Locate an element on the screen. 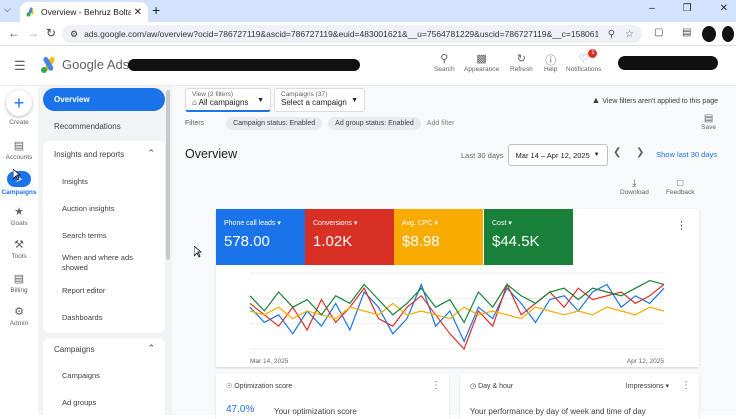  cast-icon: ▤ is located at coordinates (686, 32).